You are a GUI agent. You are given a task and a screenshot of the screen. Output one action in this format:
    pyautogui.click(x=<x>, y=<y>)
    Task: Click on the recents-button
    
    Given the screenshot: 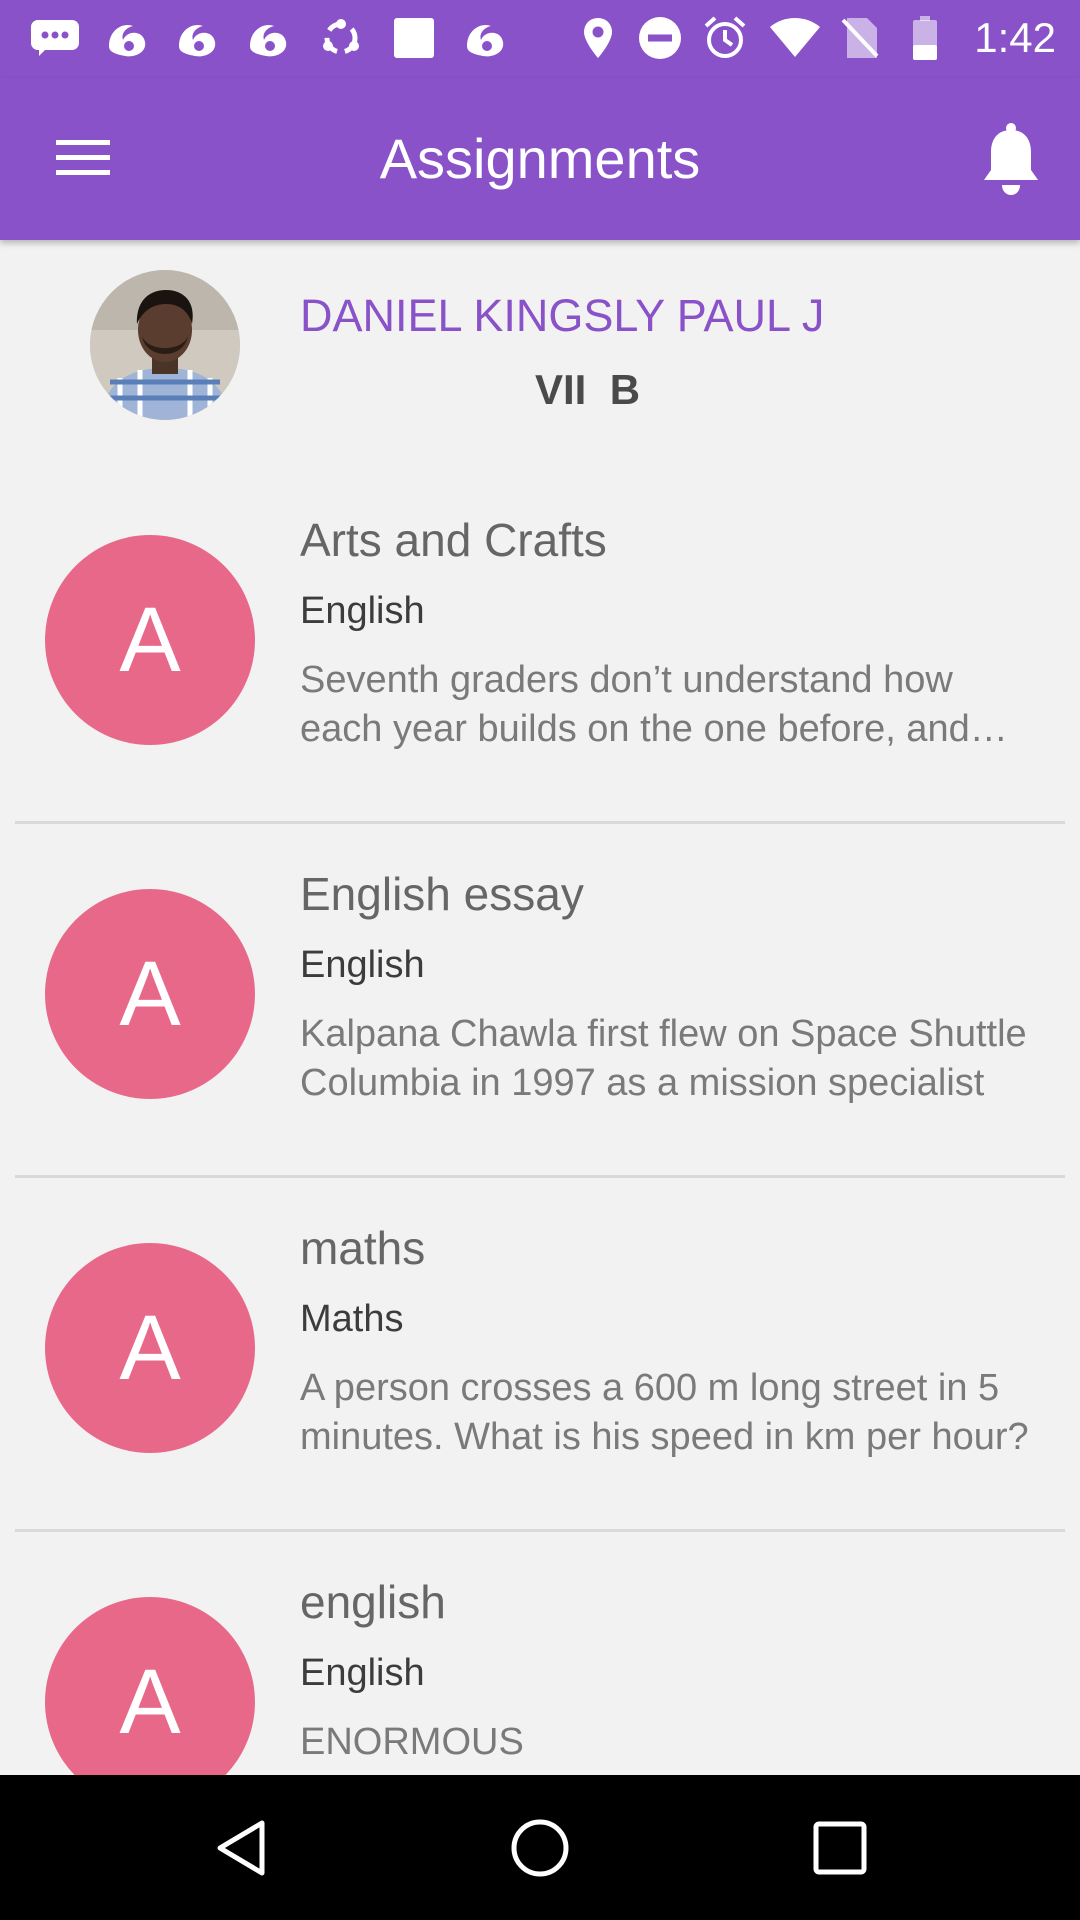 What is the action you would take?
    pyautogui.click(x=840, y=1847)
    